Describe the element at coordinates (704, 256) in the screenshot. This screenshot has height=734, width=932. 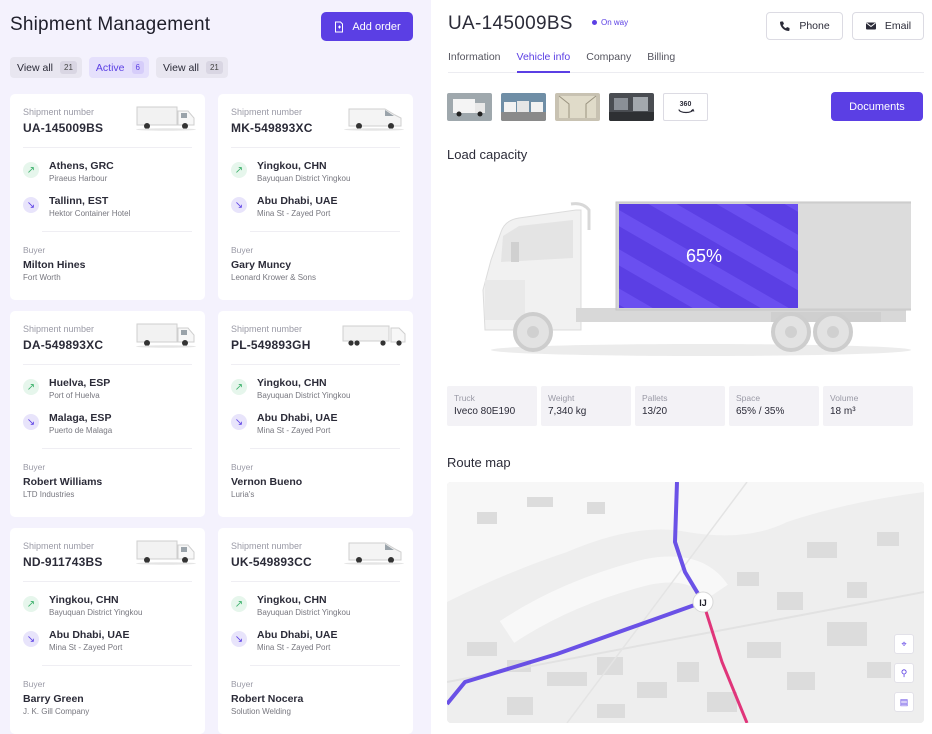
I see `load-percent-label: 65%` at that location.